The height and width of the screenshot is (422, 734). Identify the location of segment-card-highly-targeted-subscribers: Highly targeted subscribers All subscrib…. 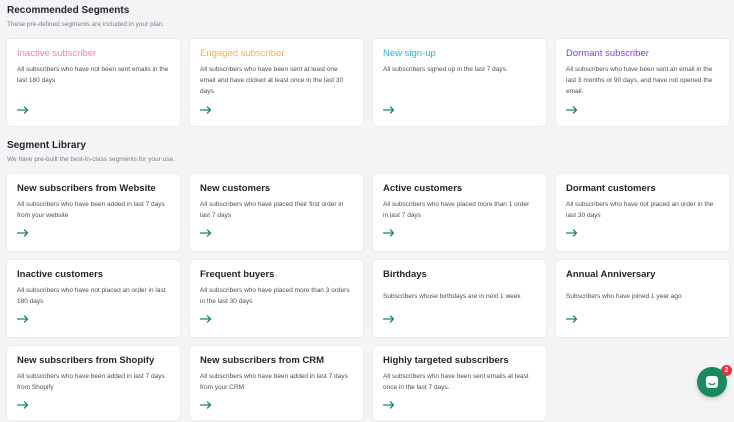
(459, 383).